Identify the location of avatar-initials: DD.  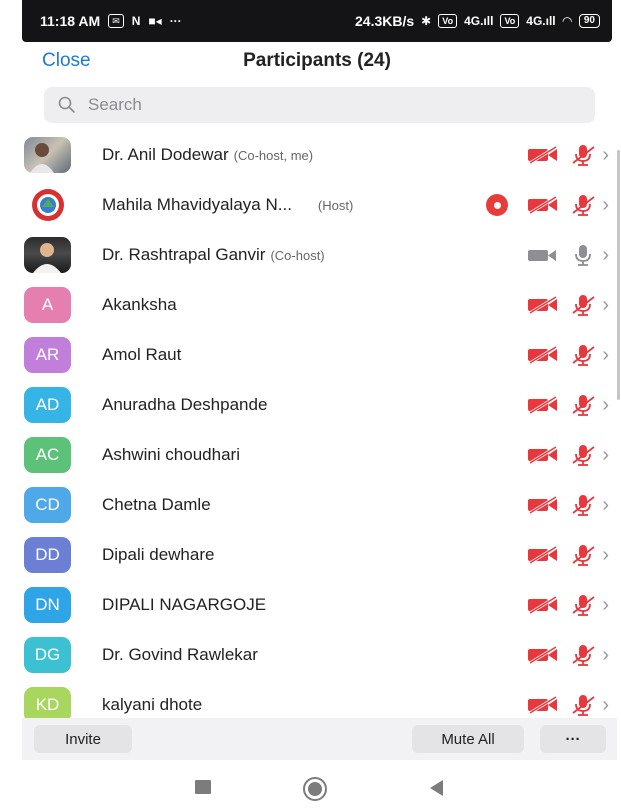
(47, 554).